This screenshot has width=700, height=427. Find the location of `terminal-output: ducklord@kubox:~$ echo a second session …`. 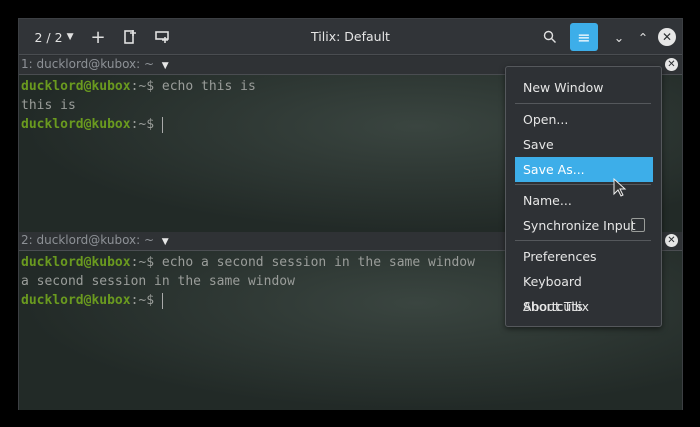

terminal-output: ducklord@kubox:~$ echo a second session … is located at coordinates (248, 282).